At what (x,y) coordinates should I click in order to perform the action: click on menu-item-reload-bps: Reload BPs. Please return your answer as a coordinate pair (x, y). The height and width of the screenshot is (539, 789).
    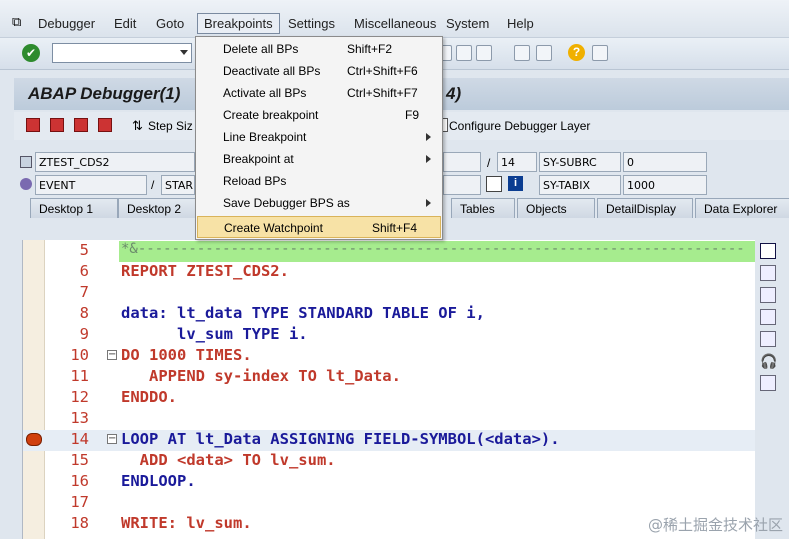
    Looking at the image, I should click on (319, 181).